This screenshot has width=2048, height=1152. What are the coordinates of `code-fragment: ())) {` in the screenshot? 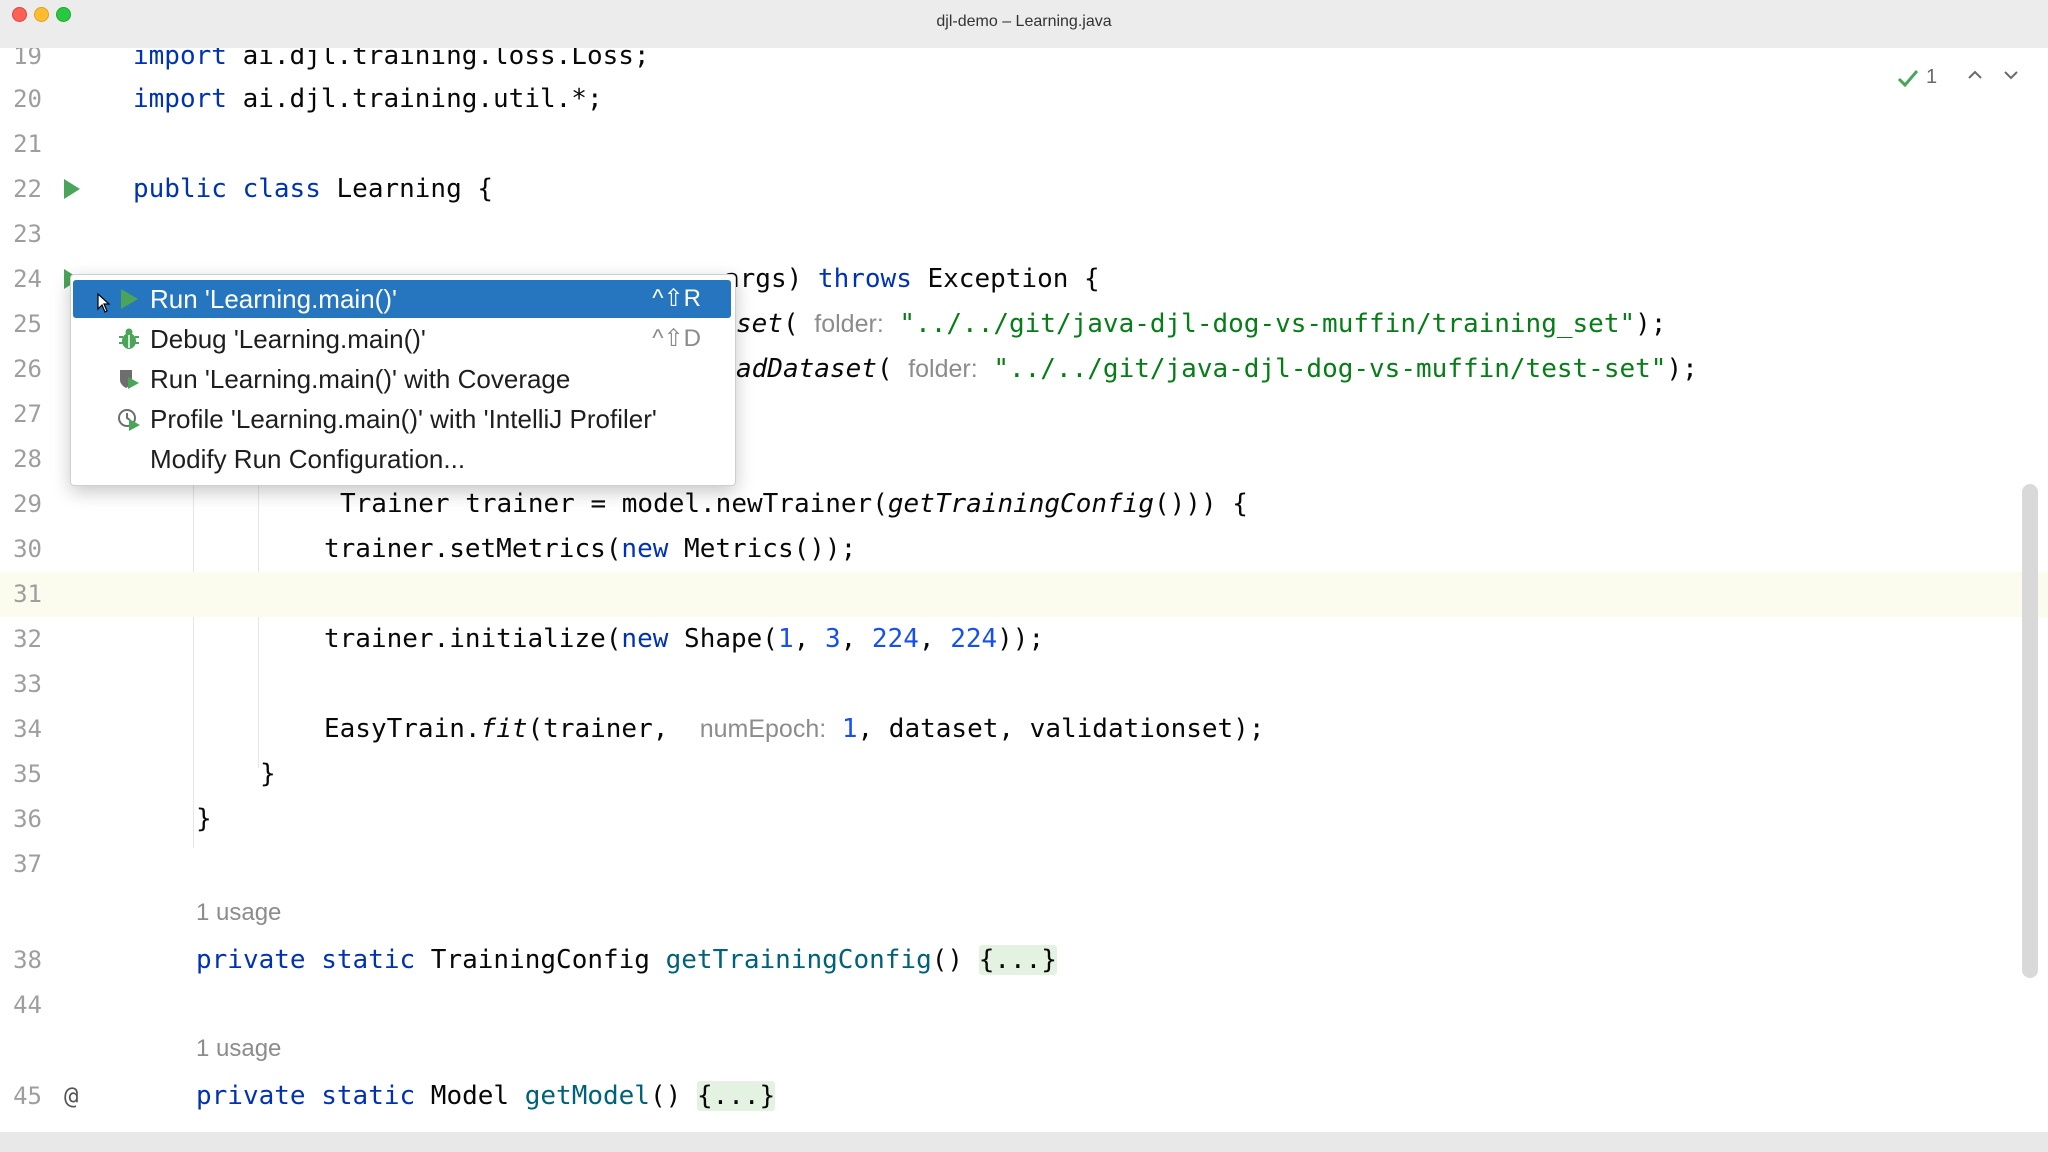 It's located at (1200, 504).